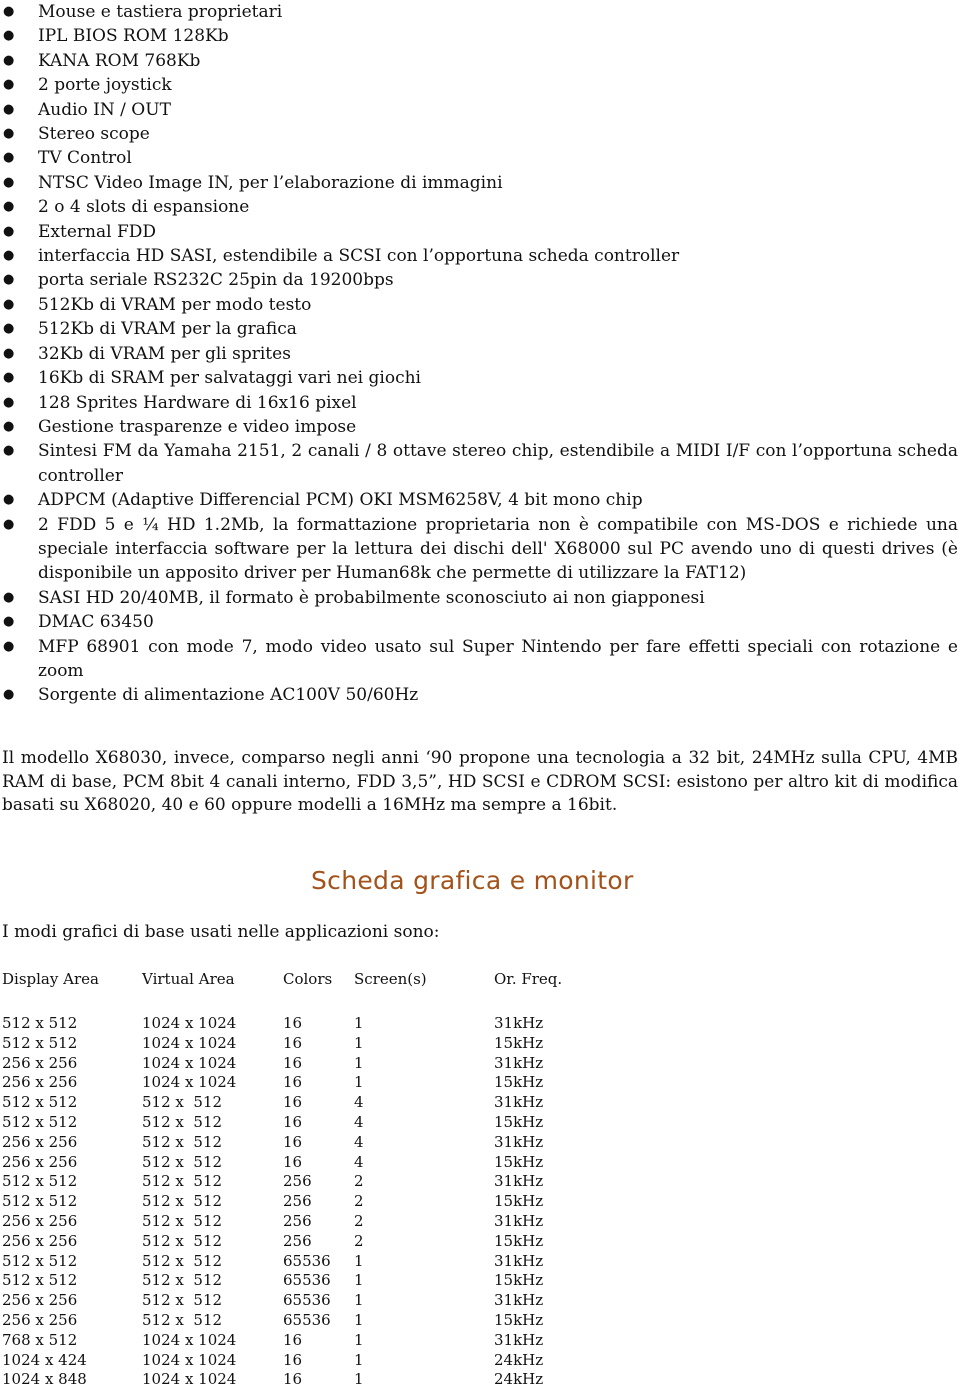 The image size is (960, 1390). Describe the element at coordinates (288, 1281) in the screenshot. I see `table-row: 512 x 512 512 x 512 65536 1 15kHz` at that location.